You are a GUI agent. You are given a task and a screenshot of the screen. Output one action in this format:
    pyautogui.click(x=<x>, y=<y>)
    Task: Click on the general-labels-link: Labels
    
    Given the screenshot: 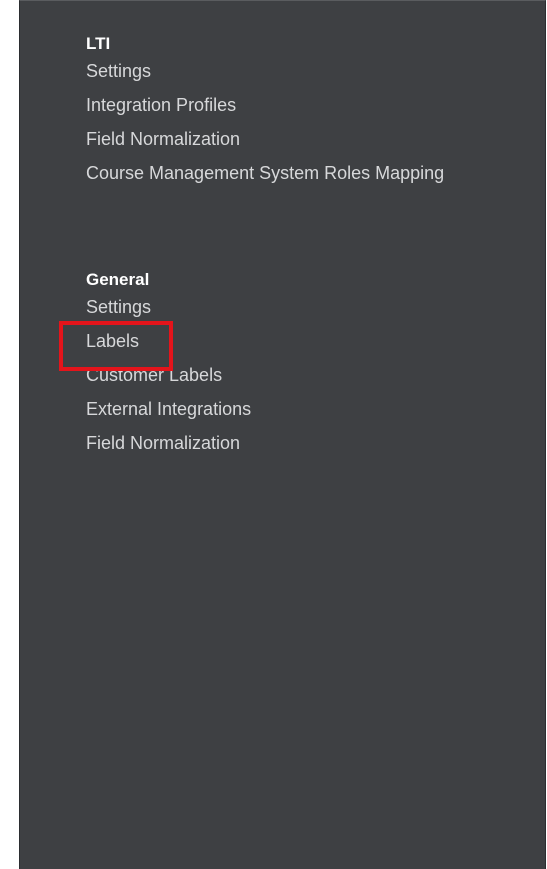 What is the action you would take?
    pyautogui.click(x=296, y=341)
    